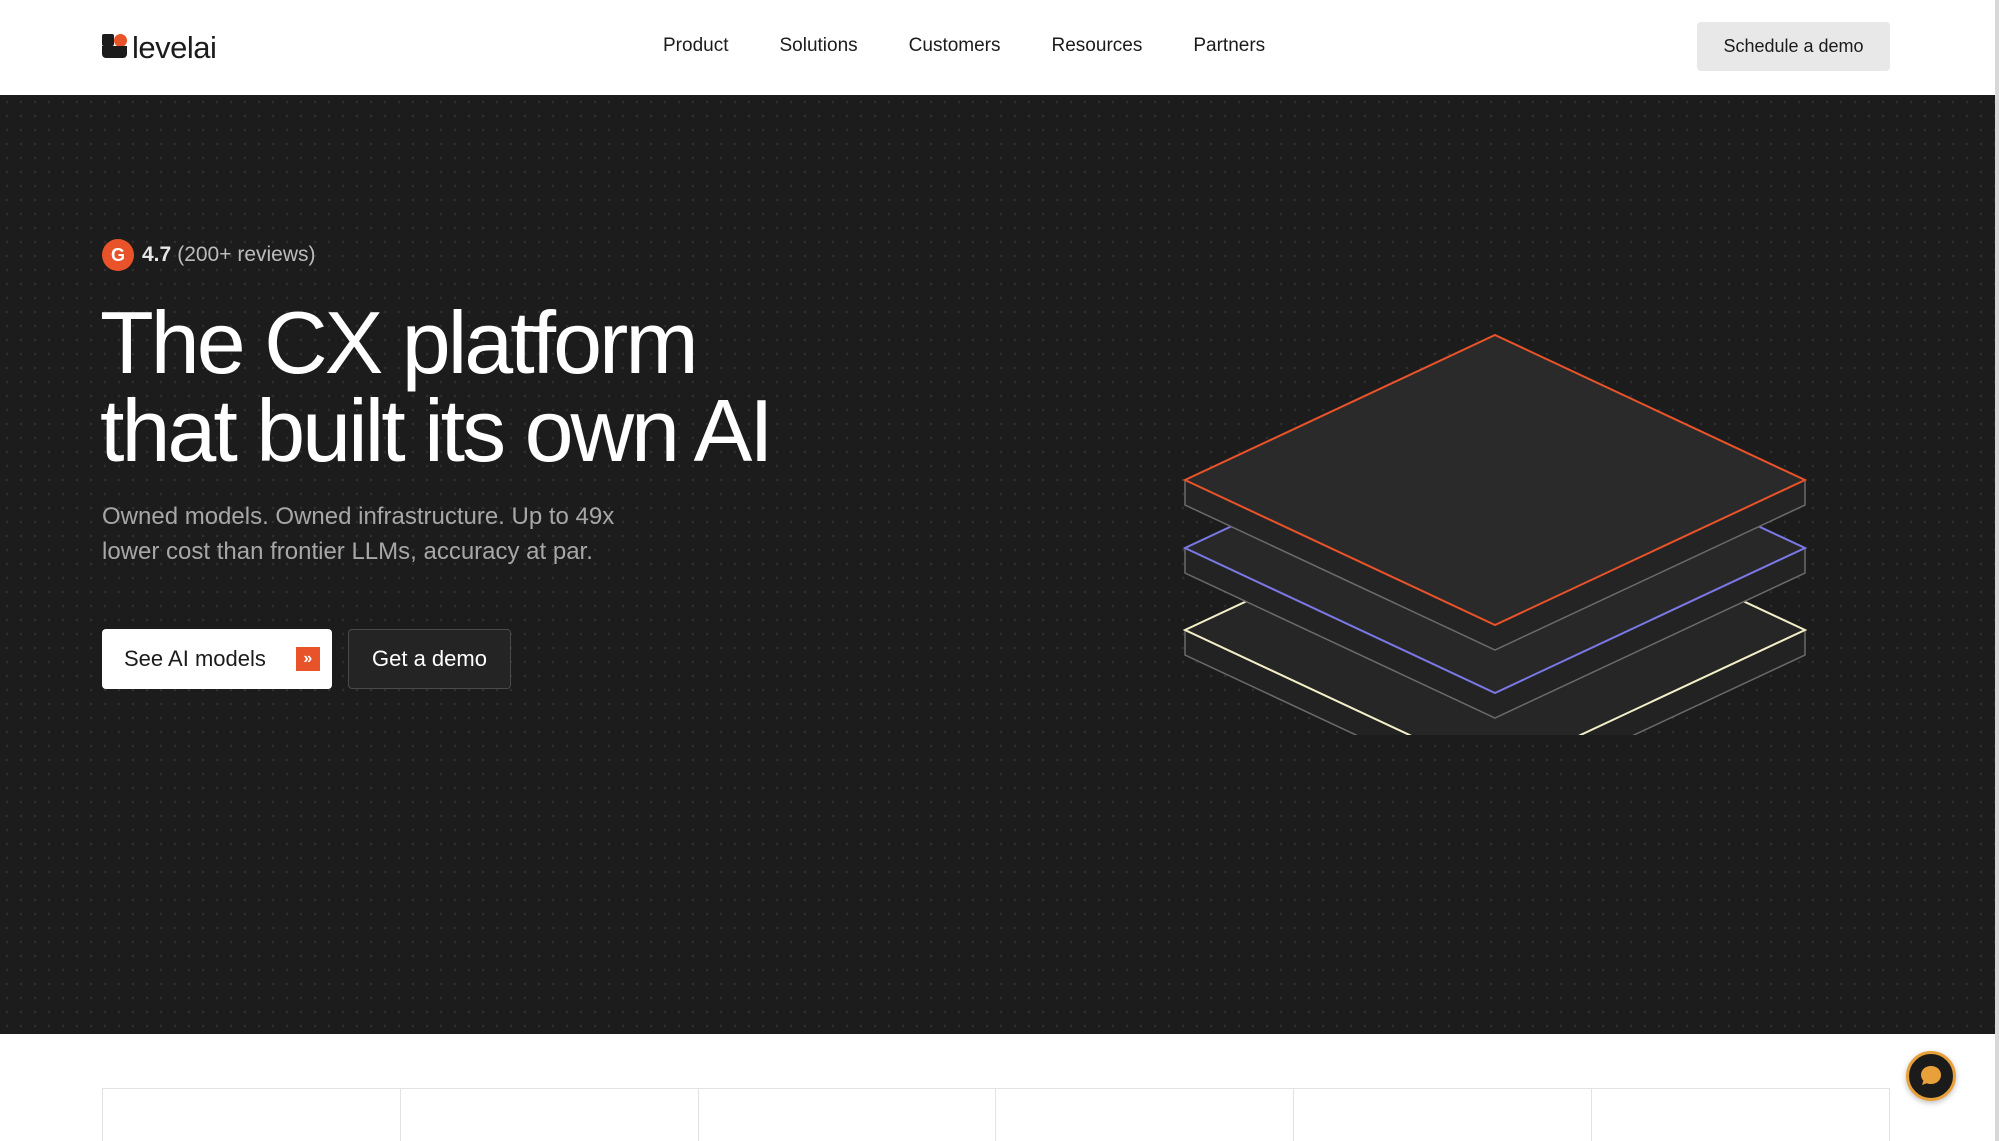 This screenshot has height=1141, width=1999. I want to click on scrollbar-track, so click(1997, 570).